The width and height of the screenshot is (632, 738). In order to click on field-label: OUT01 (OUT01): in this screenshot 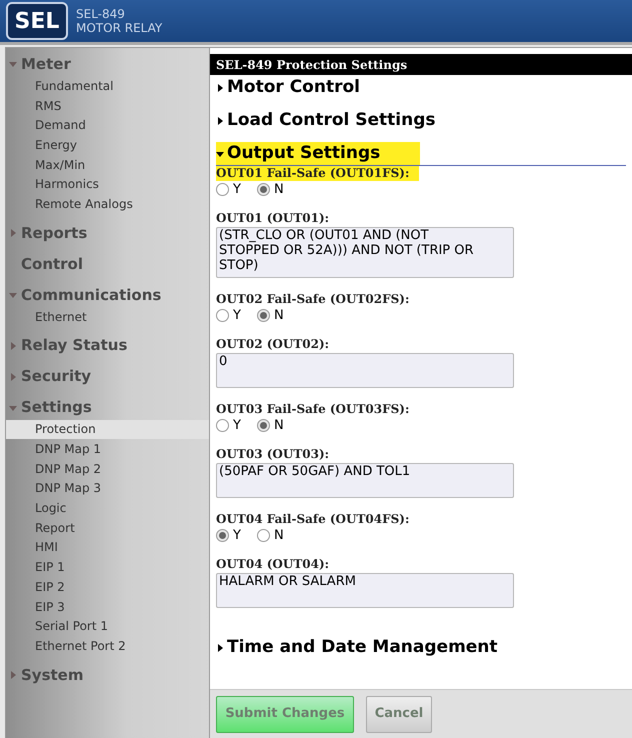, I will do `click(273, 218)`.